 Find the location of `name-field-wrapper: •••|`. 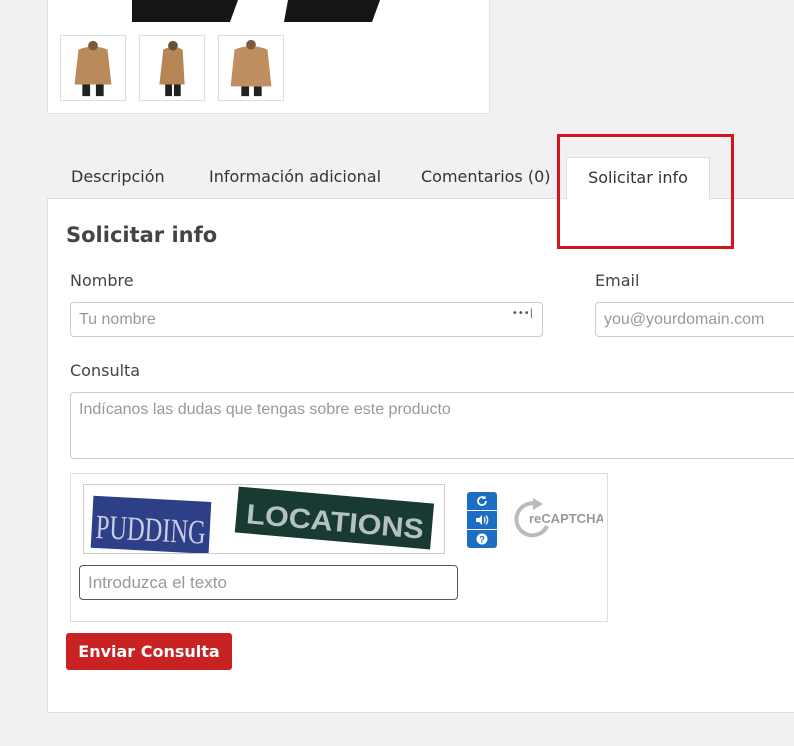

name-field-wrapper: •••| is located at coordinates (306, 319).